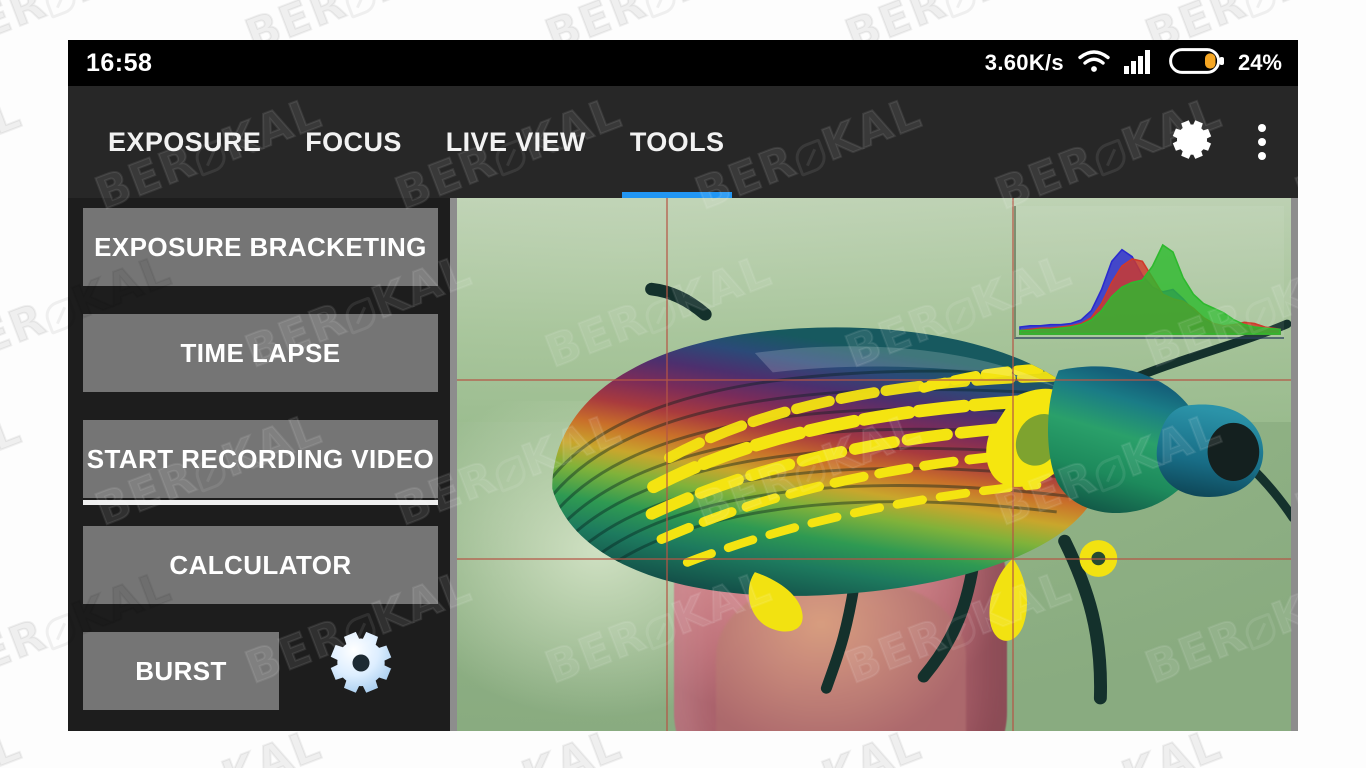 The width and height of the screenshot is (1366, 768). I want to click on start-recording-video-button: START RECORDING VIDEO, so click(260, 462).